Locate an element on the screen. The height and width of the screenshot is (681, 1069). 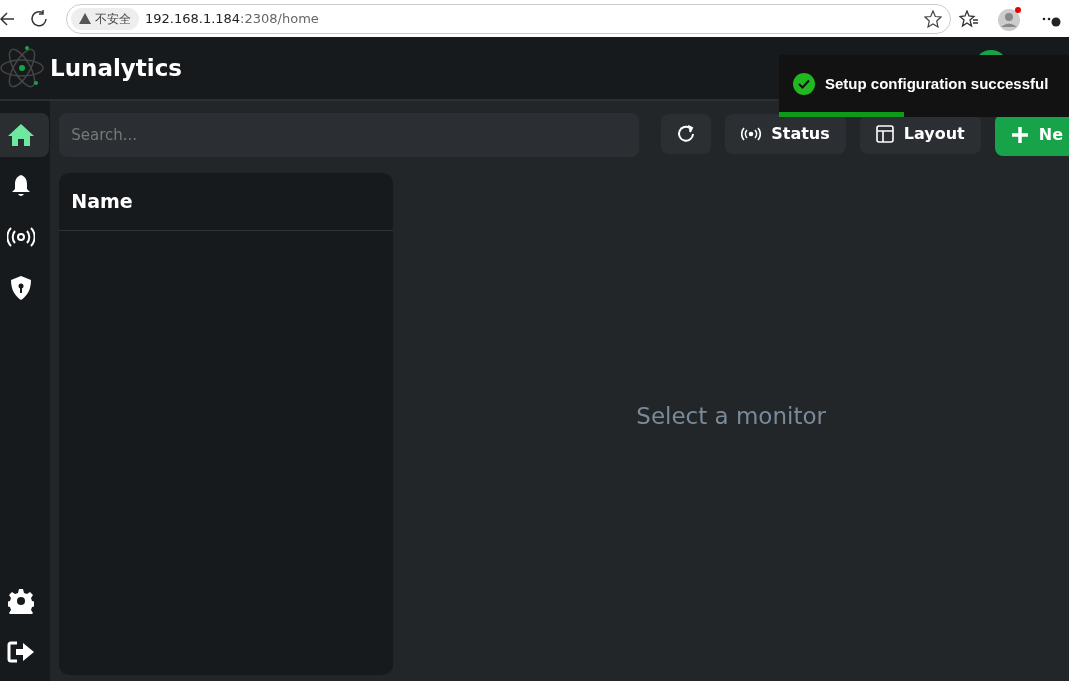
favorites-icon is located at coordinates (969, 18).